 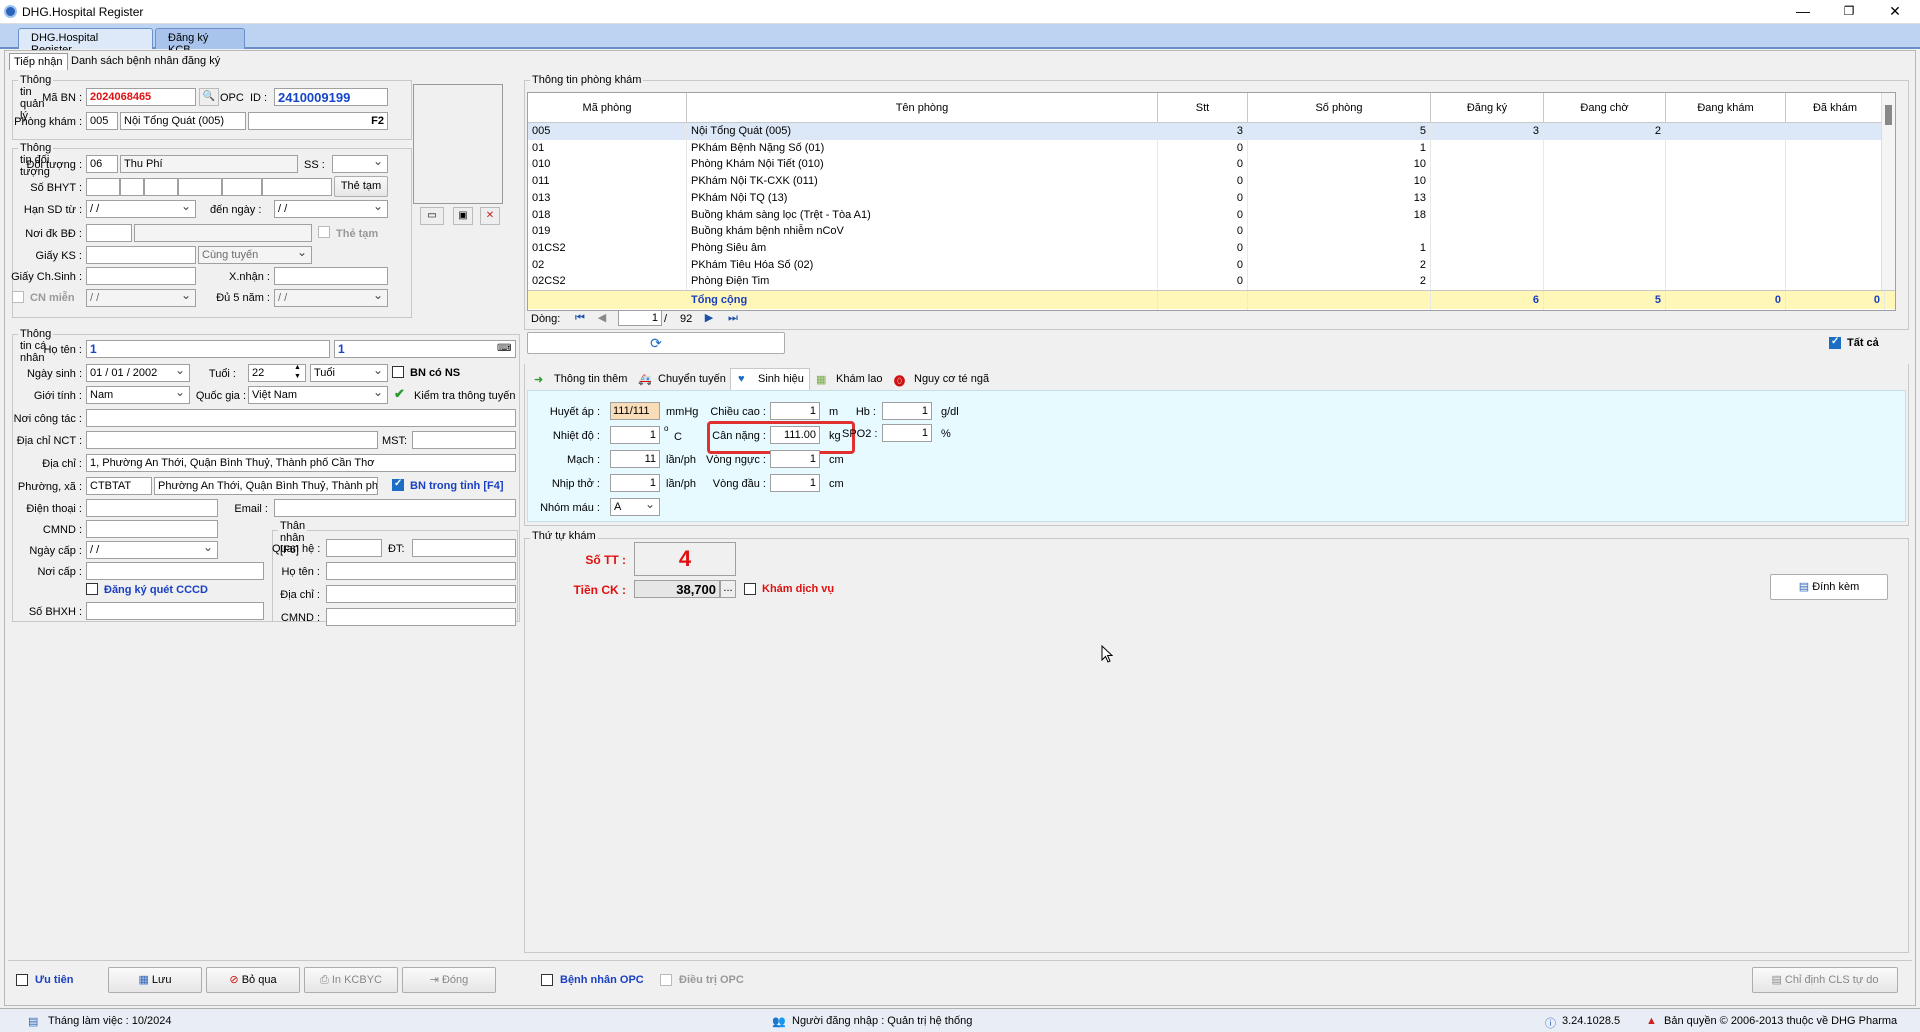 I want to click on ngay-cap-date: / /, so click(x=152, y=550).